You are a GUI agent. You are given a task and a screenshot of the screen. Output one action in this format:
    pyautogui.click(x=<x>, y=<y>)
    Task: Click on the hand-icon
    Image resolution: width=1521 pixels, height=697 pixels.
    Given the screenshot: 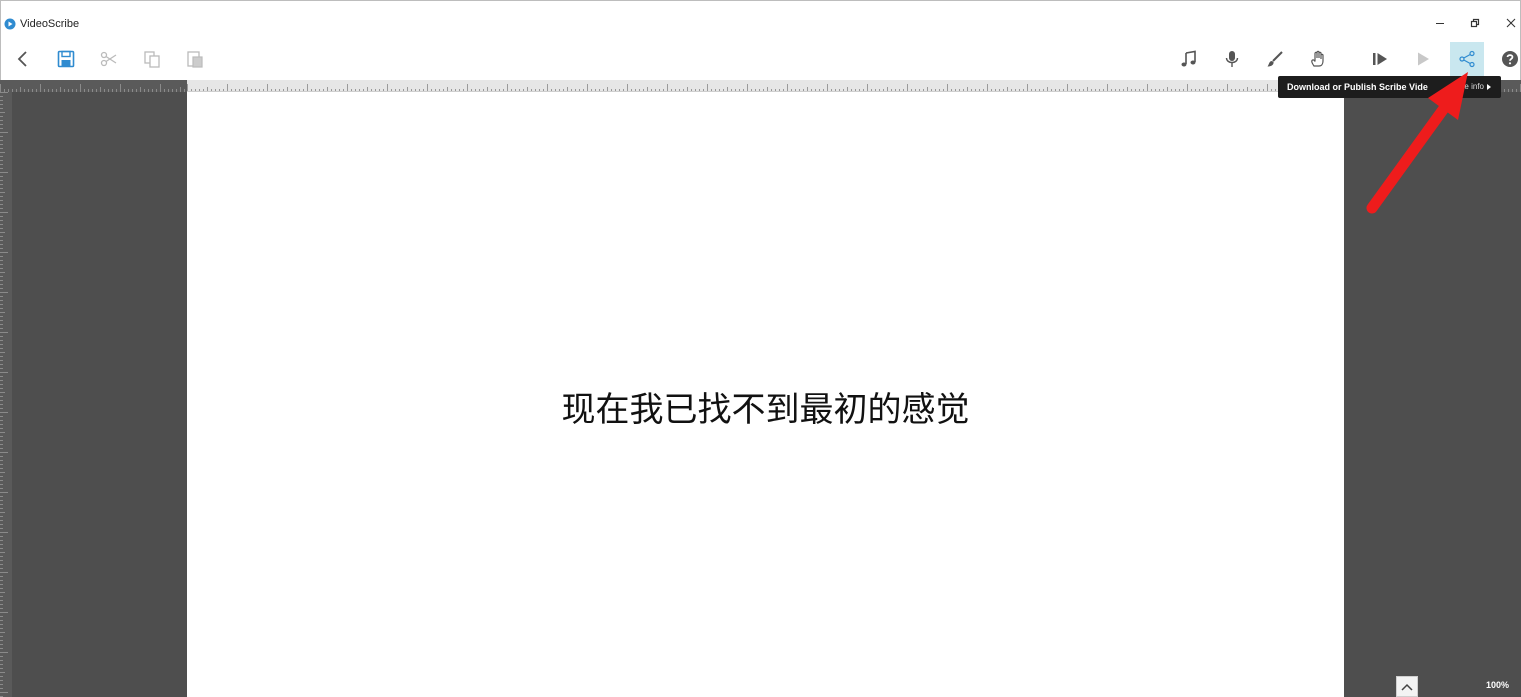 What is the action you would take?
    pyautogui.click(x=1317, y=58)
    